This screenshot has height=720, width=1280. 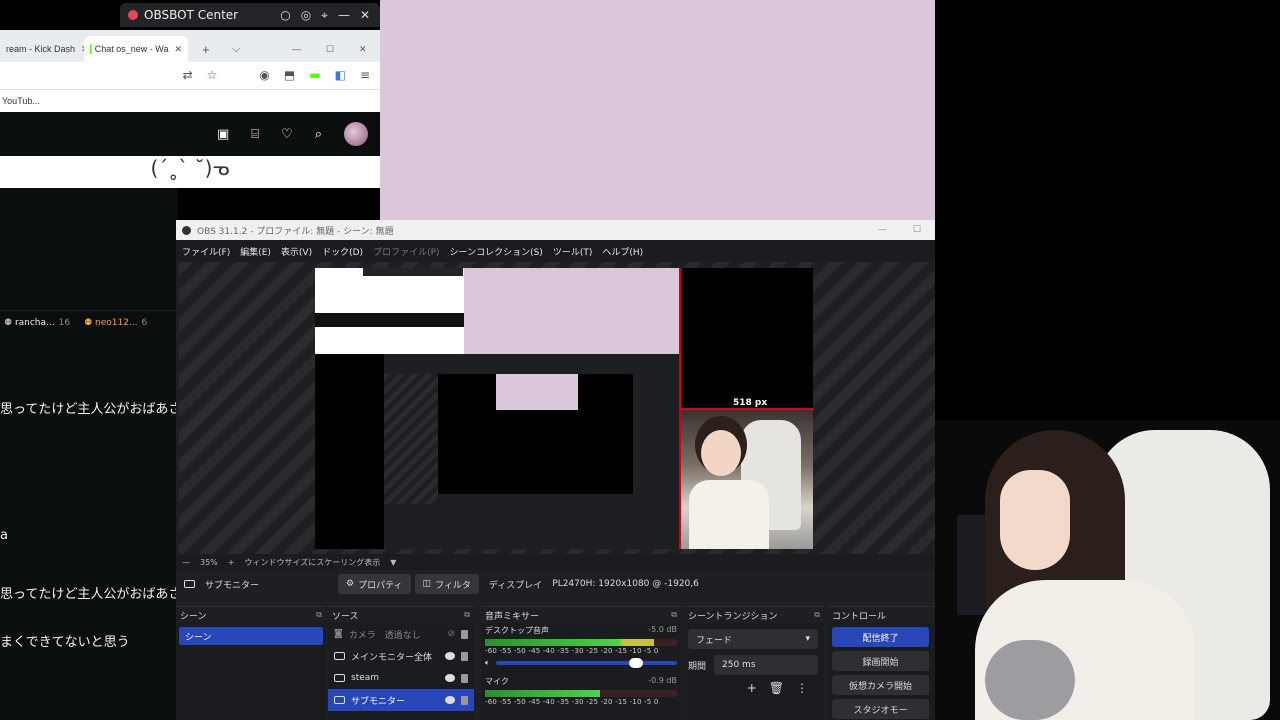 I want to click on translate-icon: ⇄, so click(x=188, y=75).